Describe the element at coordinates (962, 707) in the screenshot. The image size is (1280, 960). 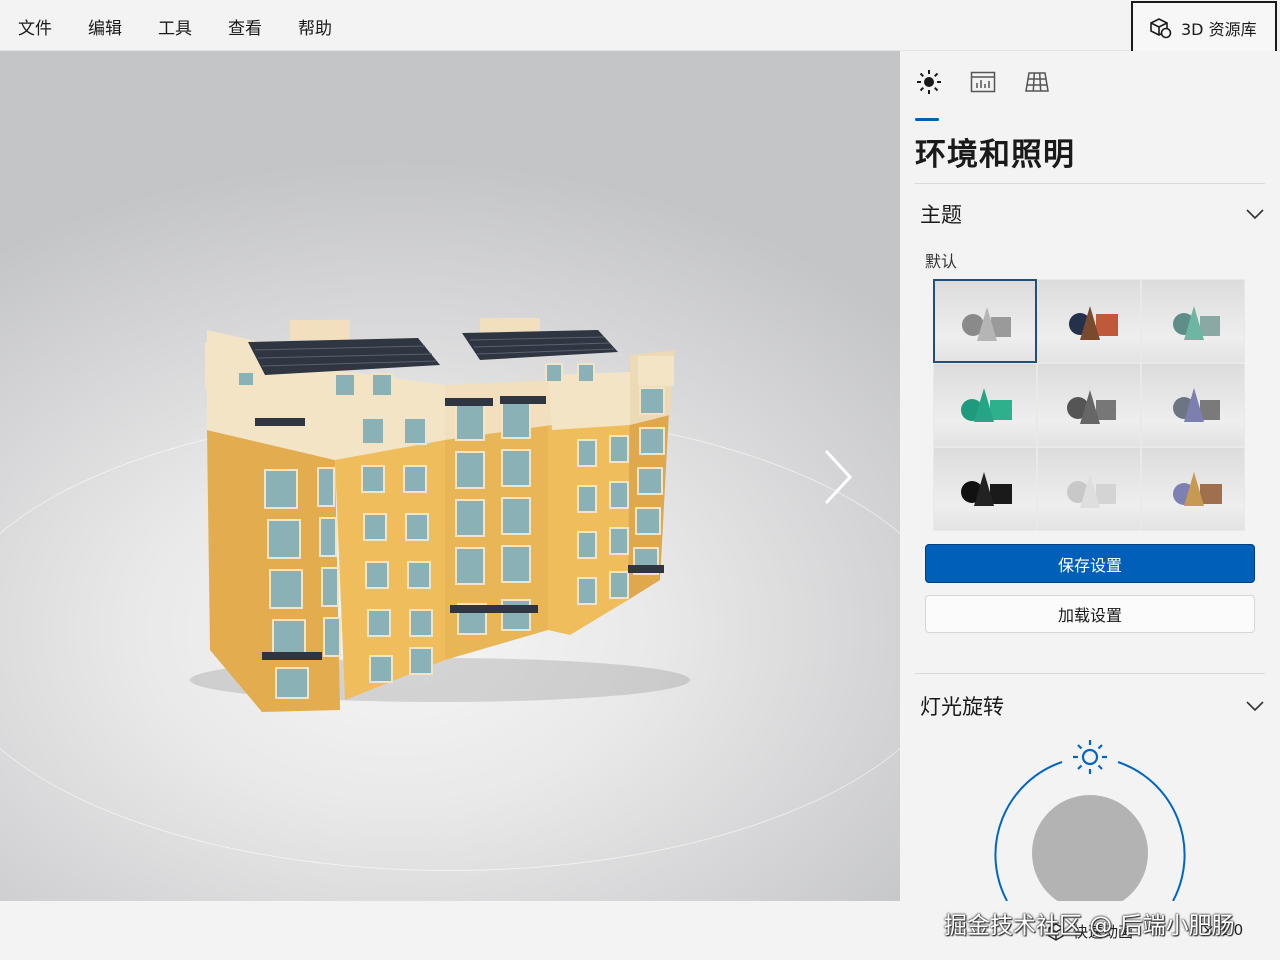
I see `light-rotation-heading: 灯光旋转` at that location.